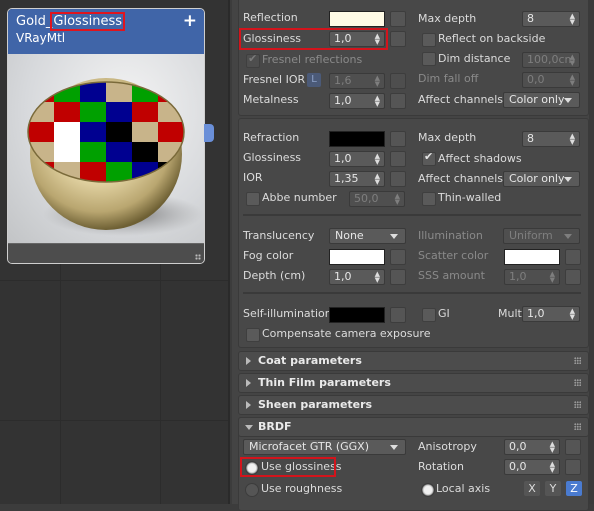 The height and width of the screenshot is (511, 594). Describe the element at coordinates (573, 467) in the screenshot. I see `rotation-map-button` at that location.